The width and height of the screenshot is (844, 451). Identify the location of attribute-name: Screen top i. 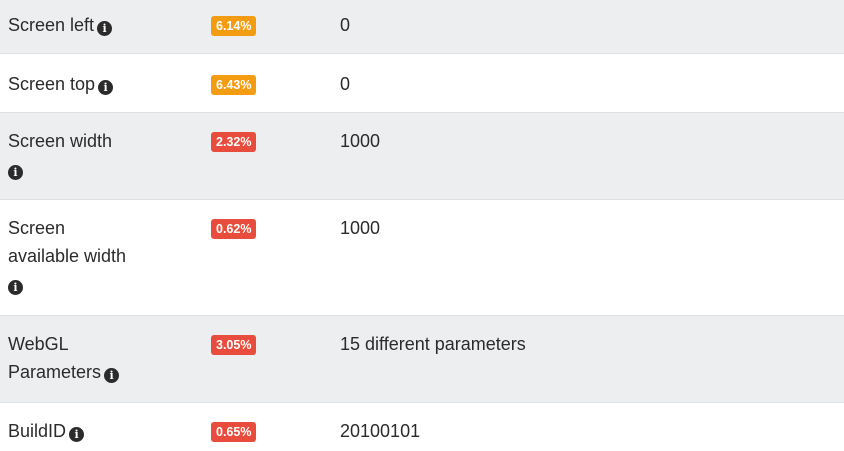
(73, 84).